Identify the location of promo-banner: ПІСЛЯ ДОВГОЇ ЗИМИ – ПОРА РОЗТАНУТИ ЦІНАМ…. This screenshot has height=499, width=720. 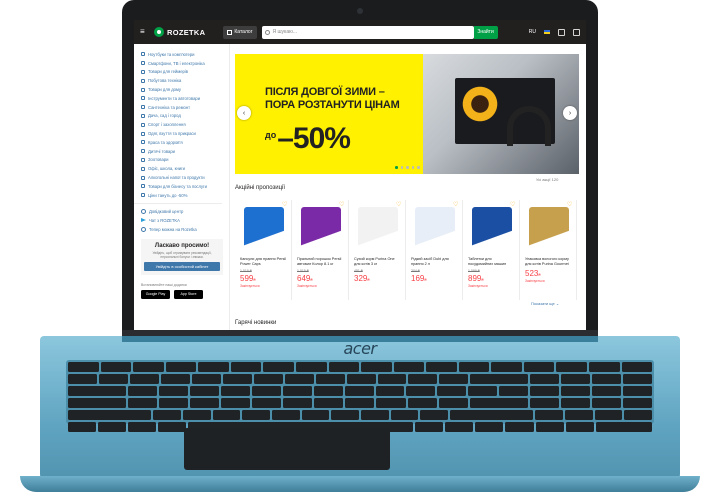
(407, 114).